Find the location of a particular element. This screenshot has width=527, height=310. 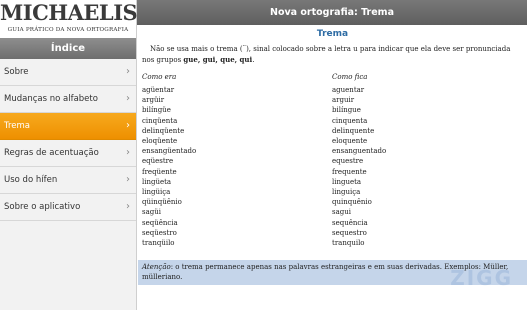

word-item: aguentar is located at coordinates (348, 90).